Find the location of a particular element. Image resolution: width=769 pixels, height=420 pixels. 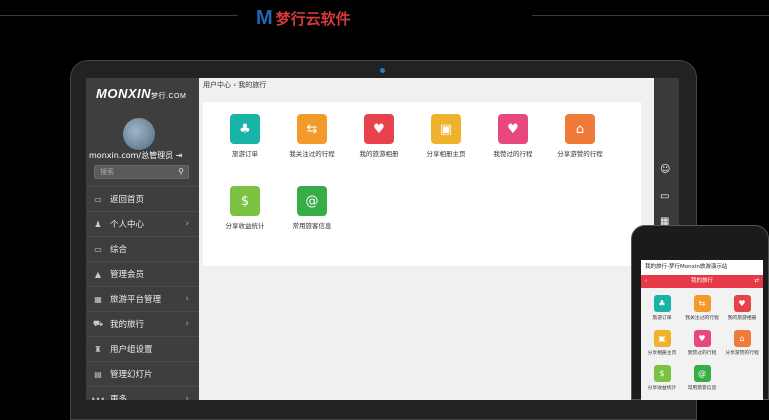

app-tile: ♥ 我赞过的行程 is located at coordinates (513, 136).